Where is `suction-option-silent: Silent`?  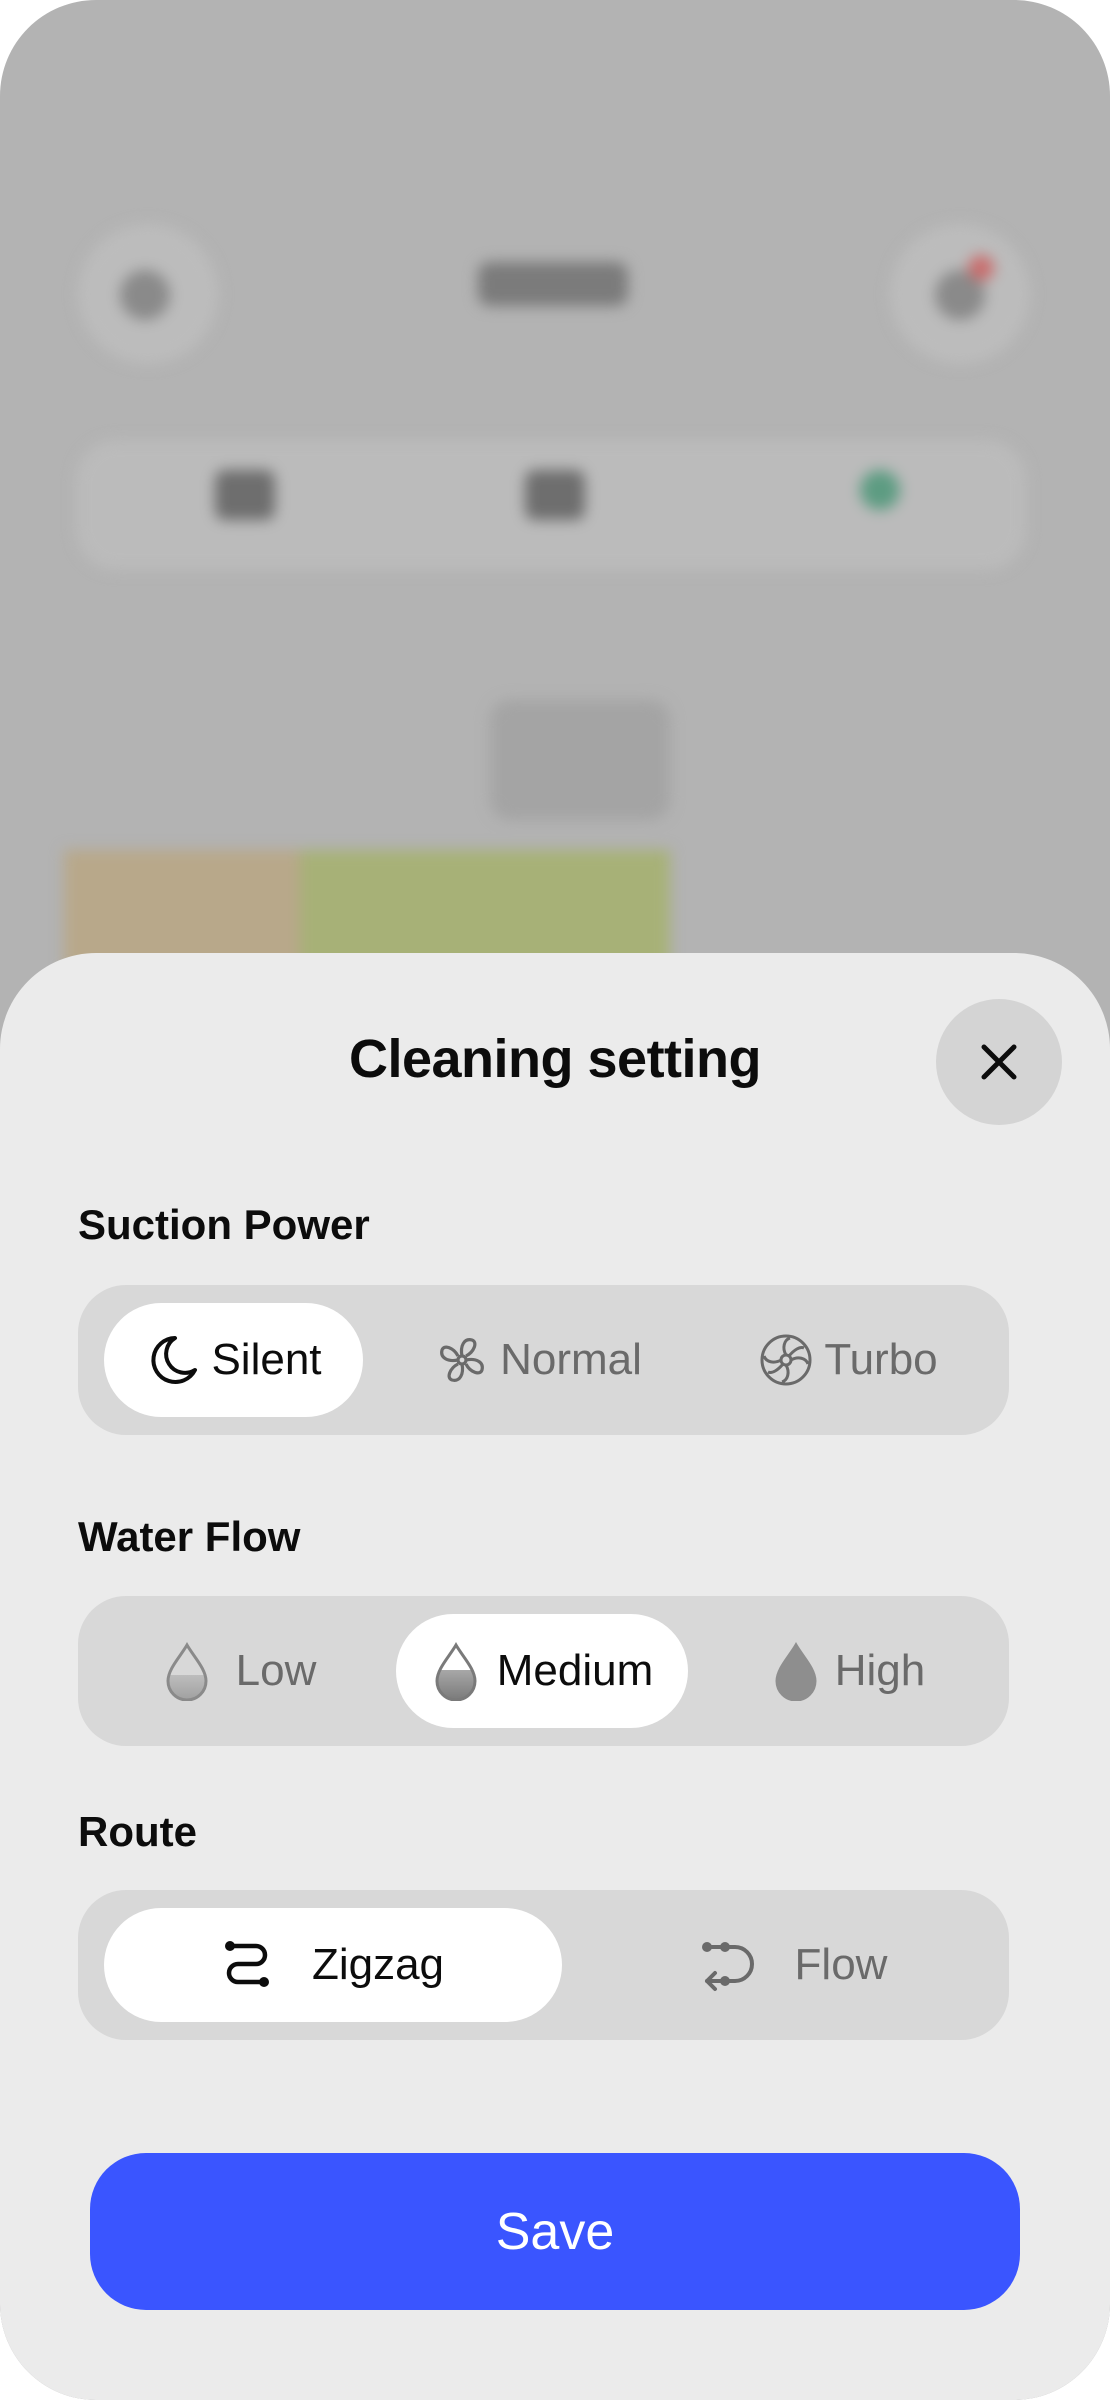
suction-option-silent: Silent is located at coordinates (233, 1360).